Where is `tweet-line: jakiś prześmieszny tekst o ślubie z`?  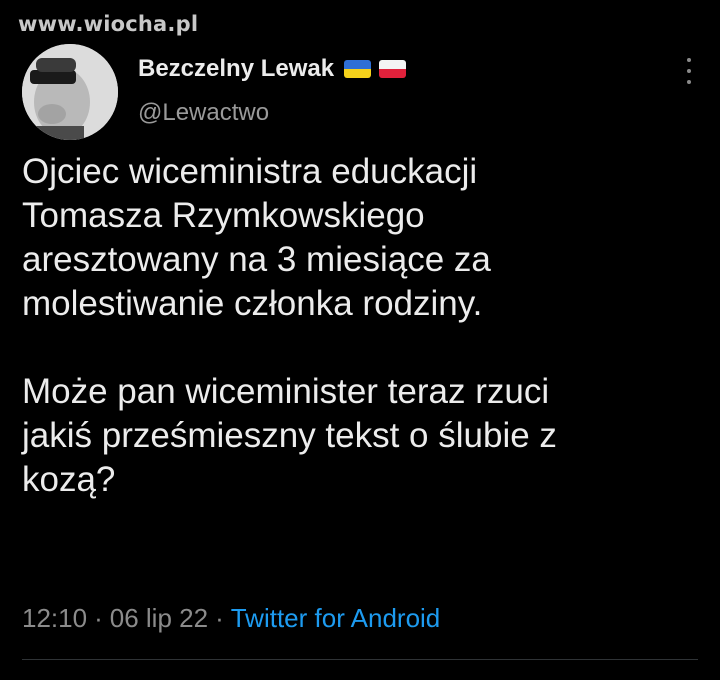 tweet-line: jakiś prześmieszny tekst o ślubie z is located at coordinates (289, 435).